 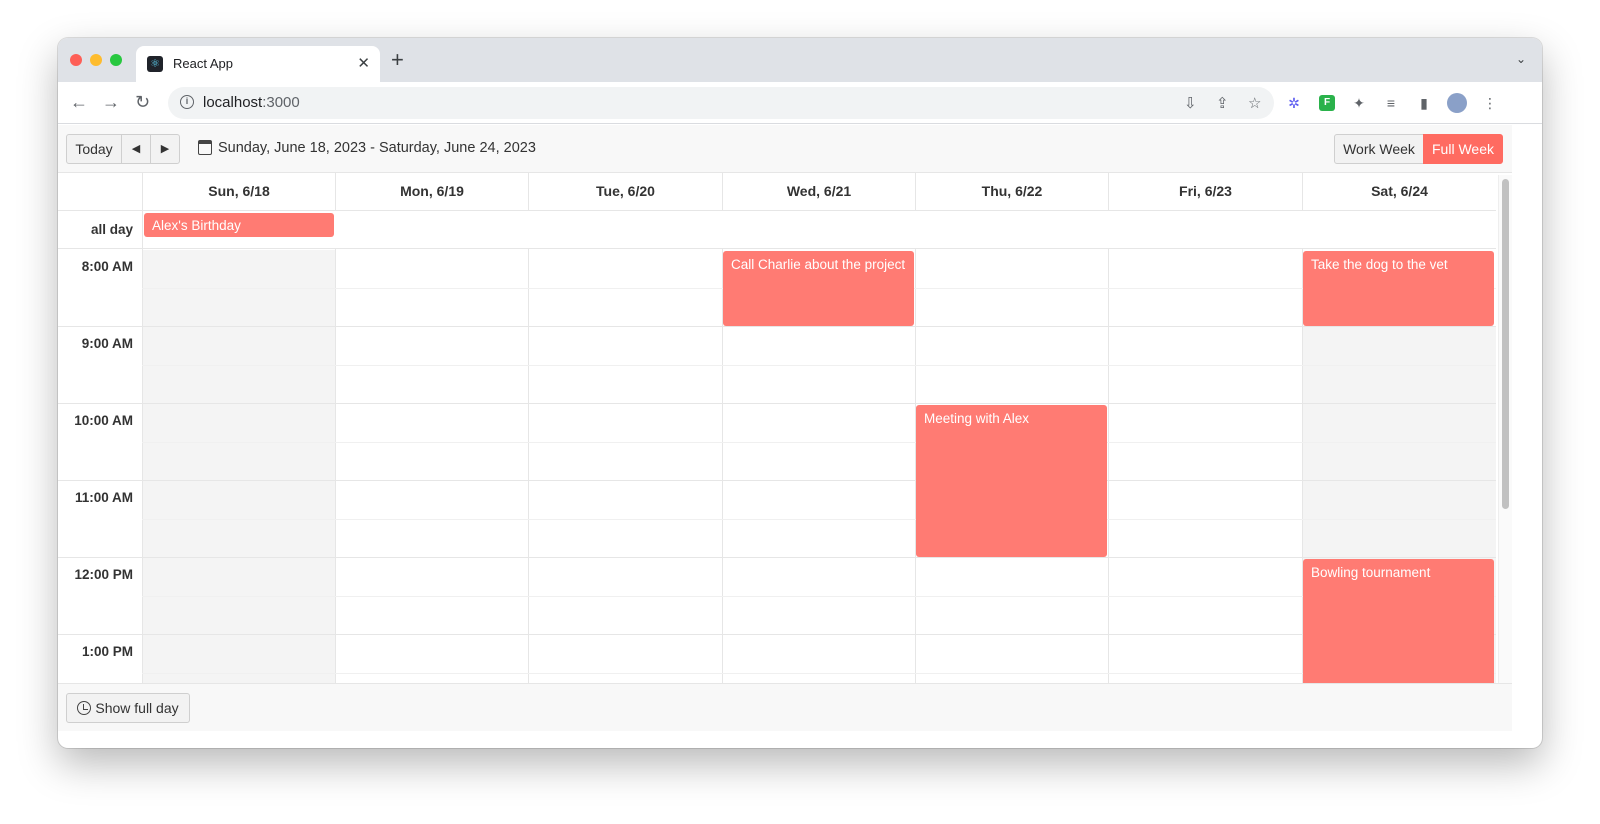 What do you see at coordinates (155, 64) in the screenshot?
I see `react-logo-icon: ⚛` at bounding box center [155, 64].